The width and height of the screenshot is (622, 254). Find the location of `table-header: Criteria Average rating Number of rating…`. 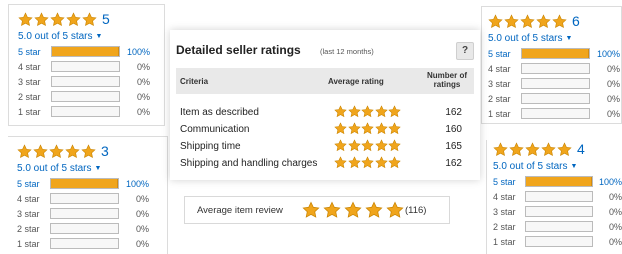

table-header: Criteria Average rating Number of rating… is located at coordinates (325, 81).